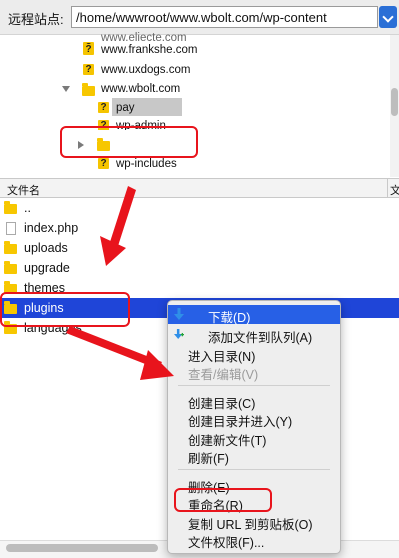 The height and width of the screenshot is (558, 399). I want to click on red-arrow-down-icon, so click(118, 226).